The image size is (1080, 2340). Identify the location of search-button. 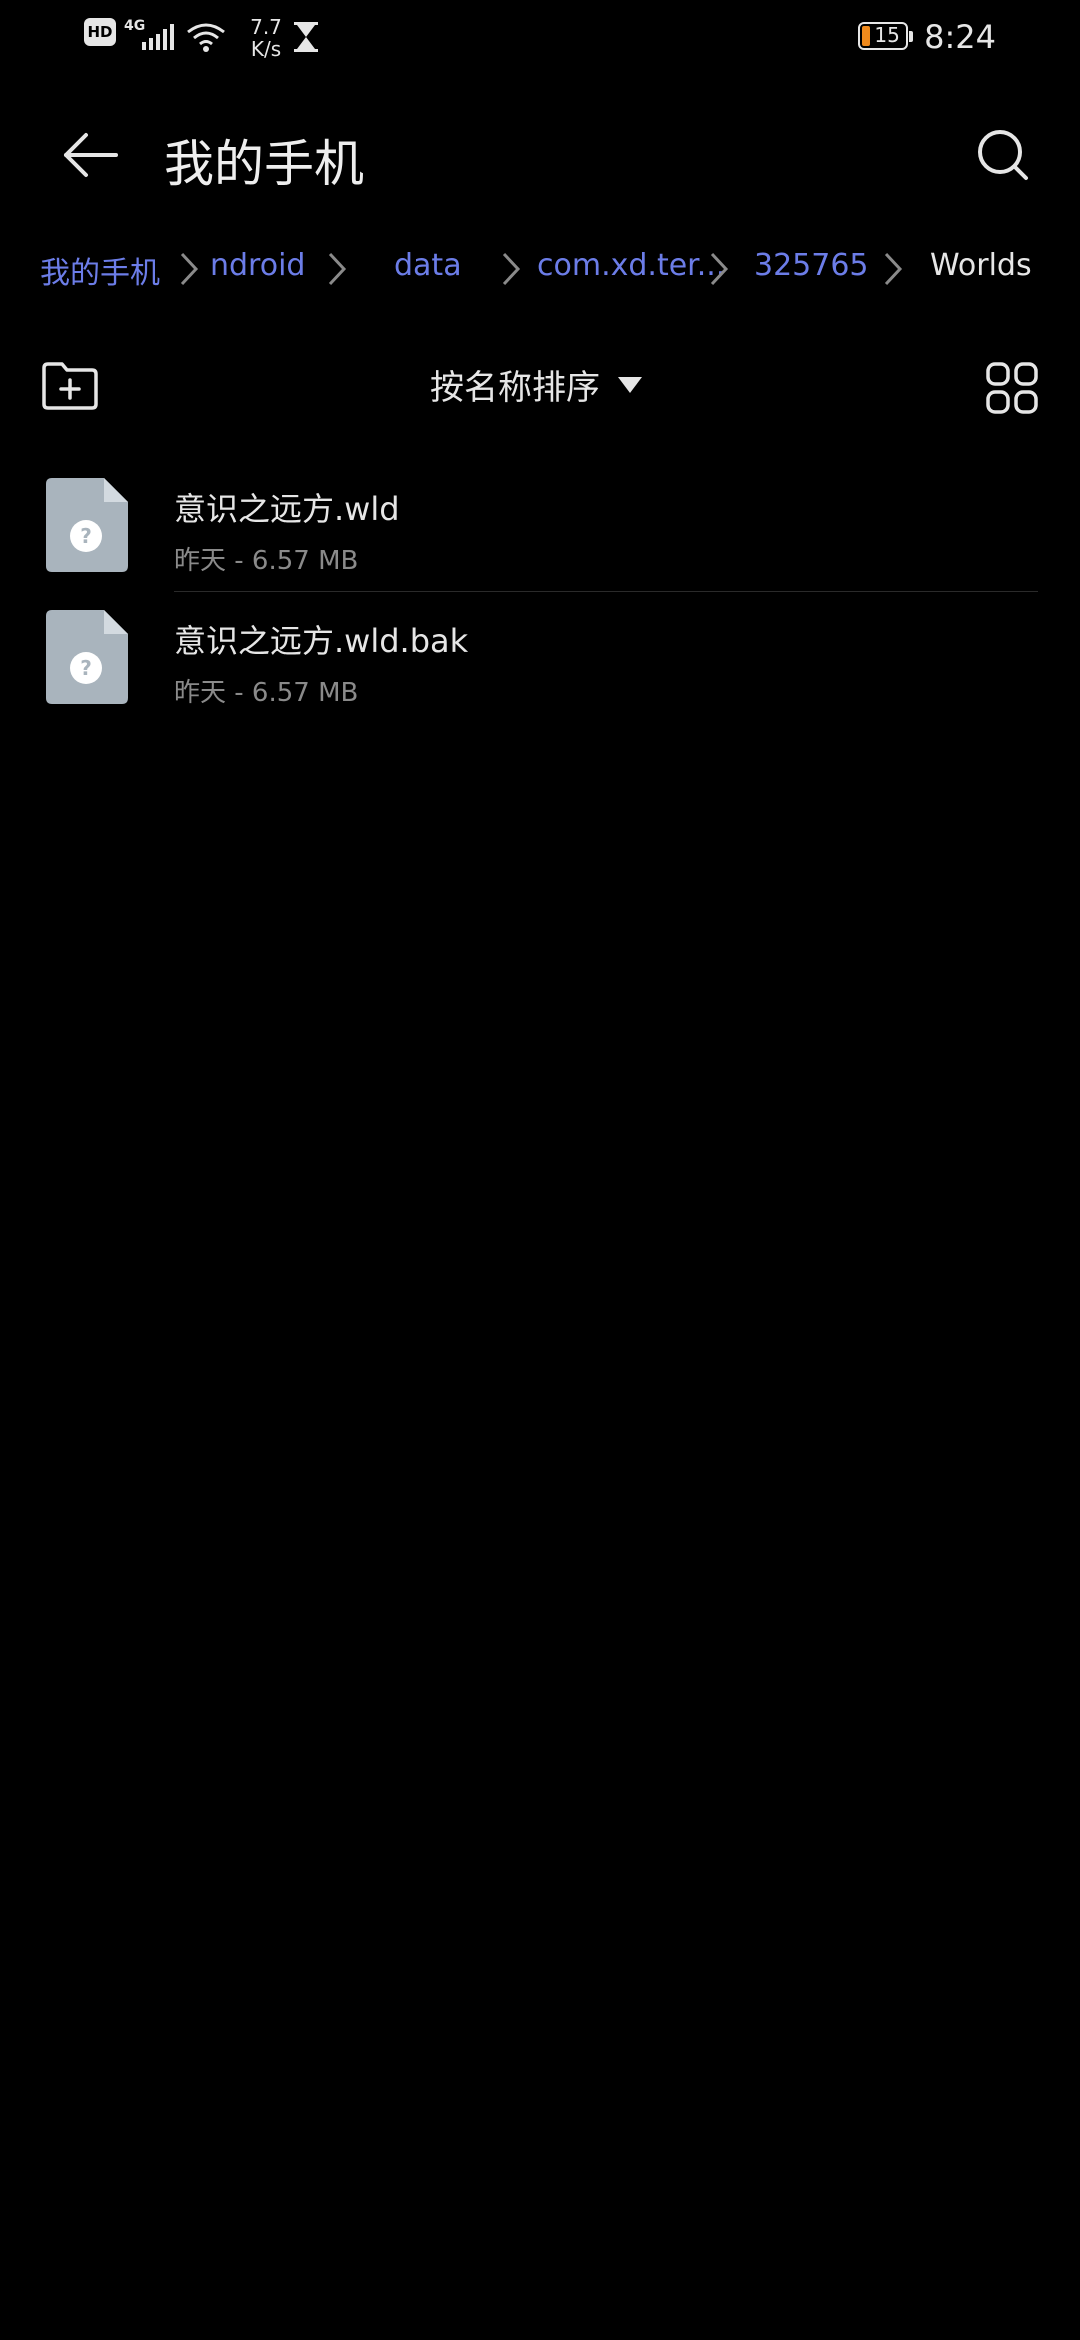
(1003, 155).